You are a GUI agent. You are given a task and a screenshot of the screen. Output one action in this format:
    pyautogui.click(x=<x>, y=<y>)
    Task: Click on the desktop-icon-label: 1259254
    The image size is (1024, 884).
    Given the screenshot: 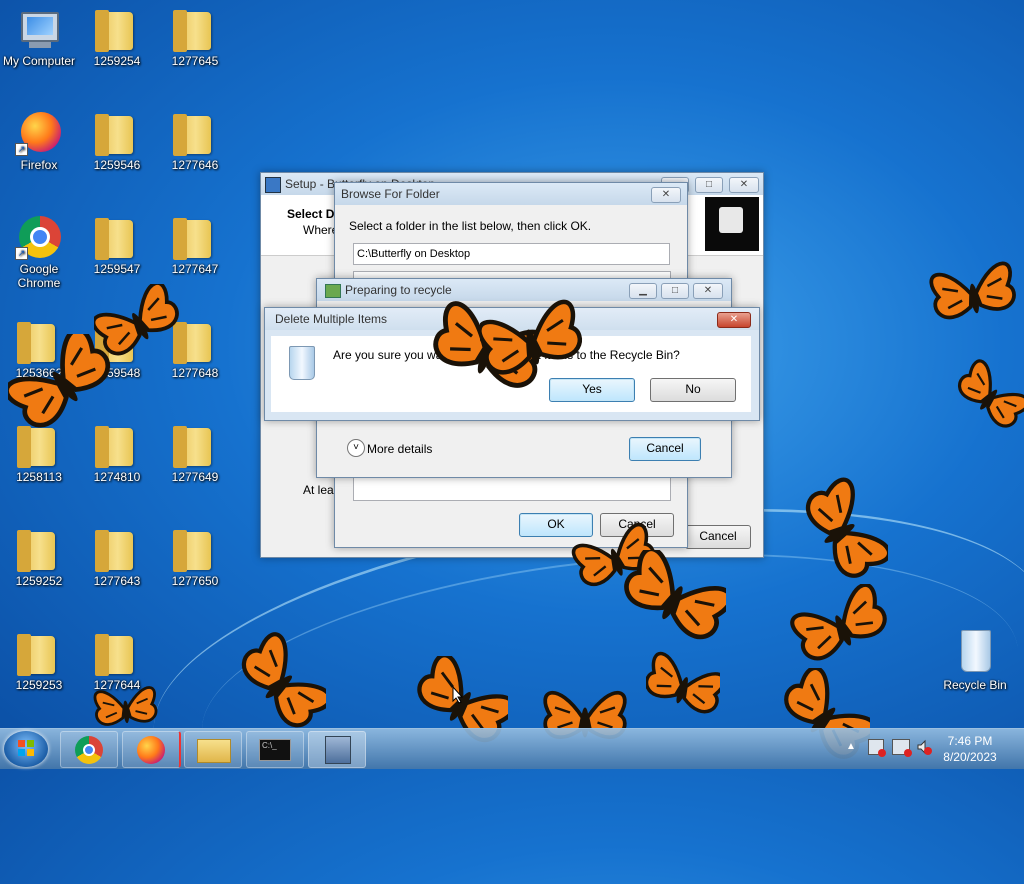 What is the action you would take?
    pyautogui.click(x=117, y=61)
    